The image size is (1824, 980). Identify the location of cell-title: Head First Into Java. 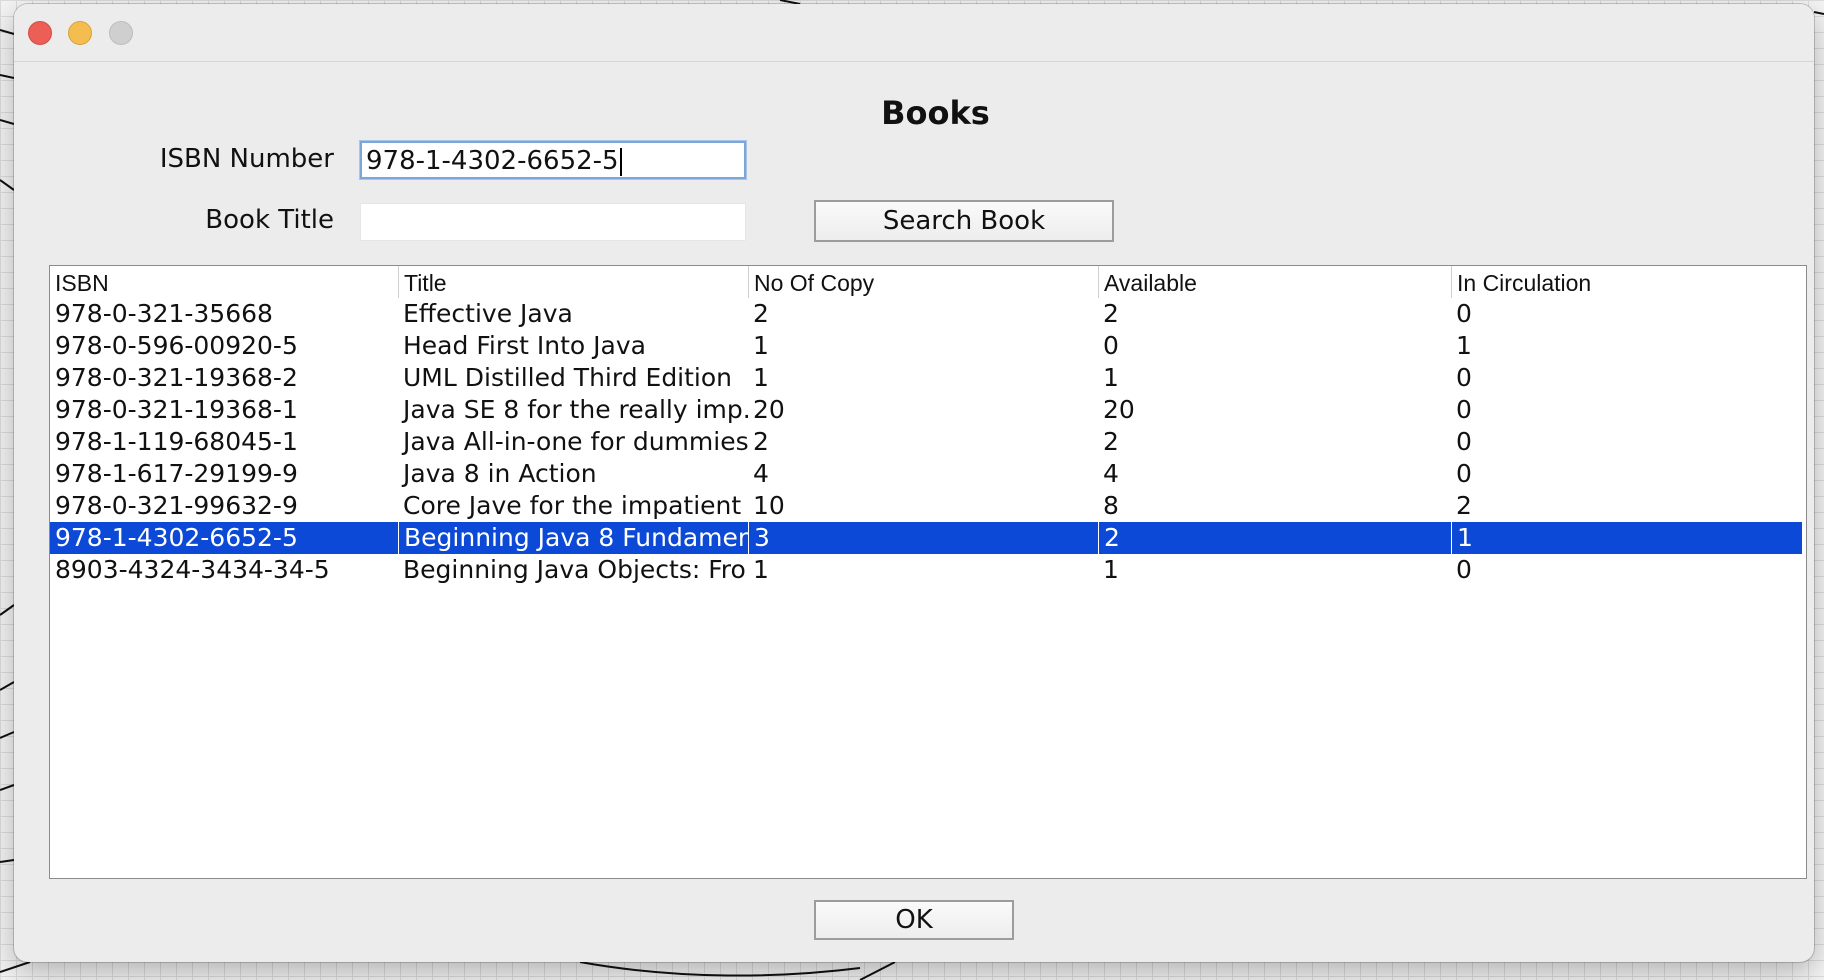
(524, 345).